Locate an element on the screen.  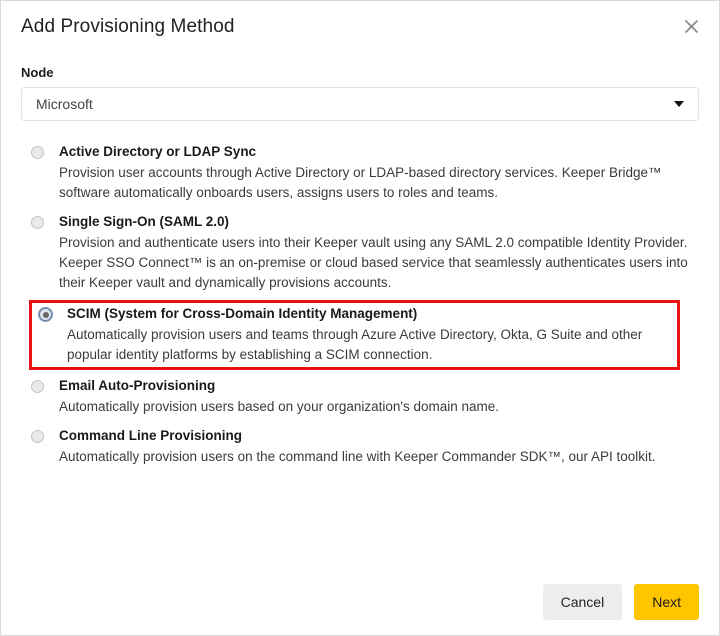
option-title: Single Sign-On (SAML 2.0) is located at coordinates (144, 221).